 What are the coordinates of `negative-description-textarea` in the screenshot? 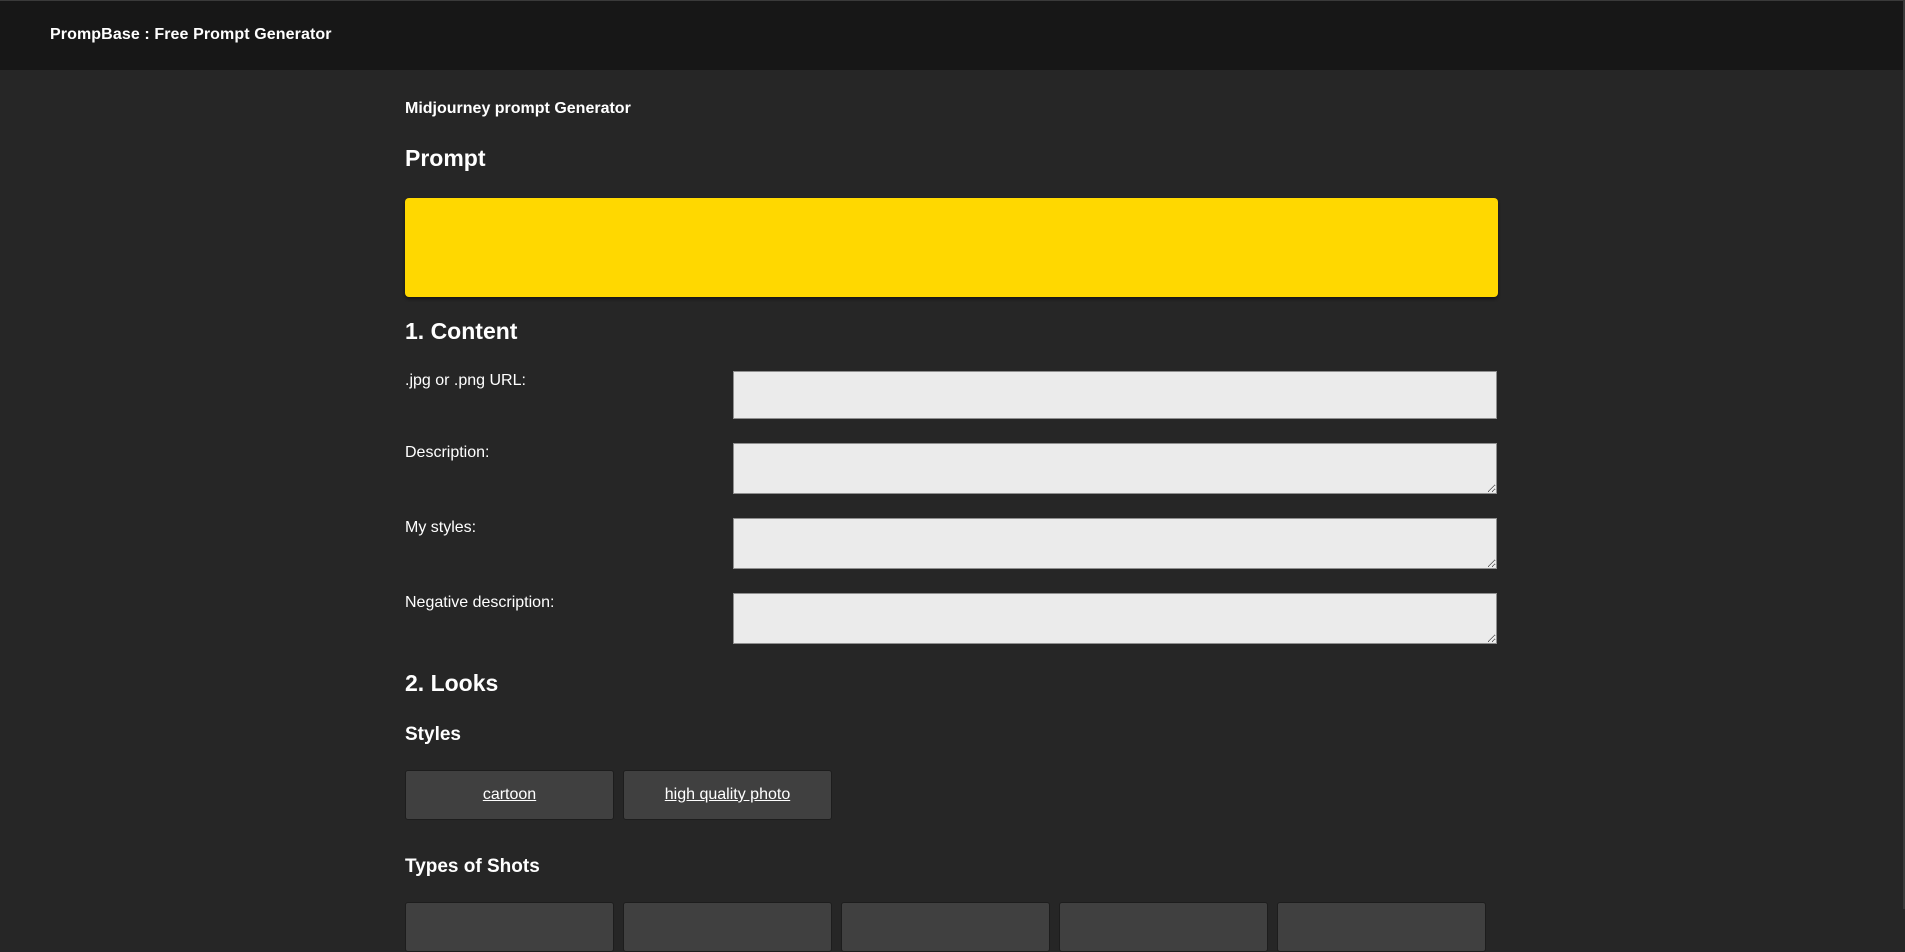 It's located at (1115, 618).